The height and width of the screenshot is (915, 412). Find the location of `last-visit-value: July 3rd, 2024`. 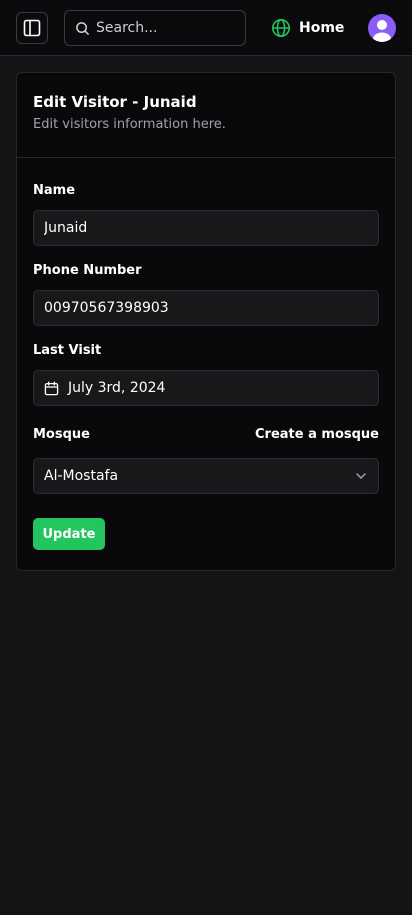

last-visit-value: July 3rd, 2024 is located at coordinates (117, 388).